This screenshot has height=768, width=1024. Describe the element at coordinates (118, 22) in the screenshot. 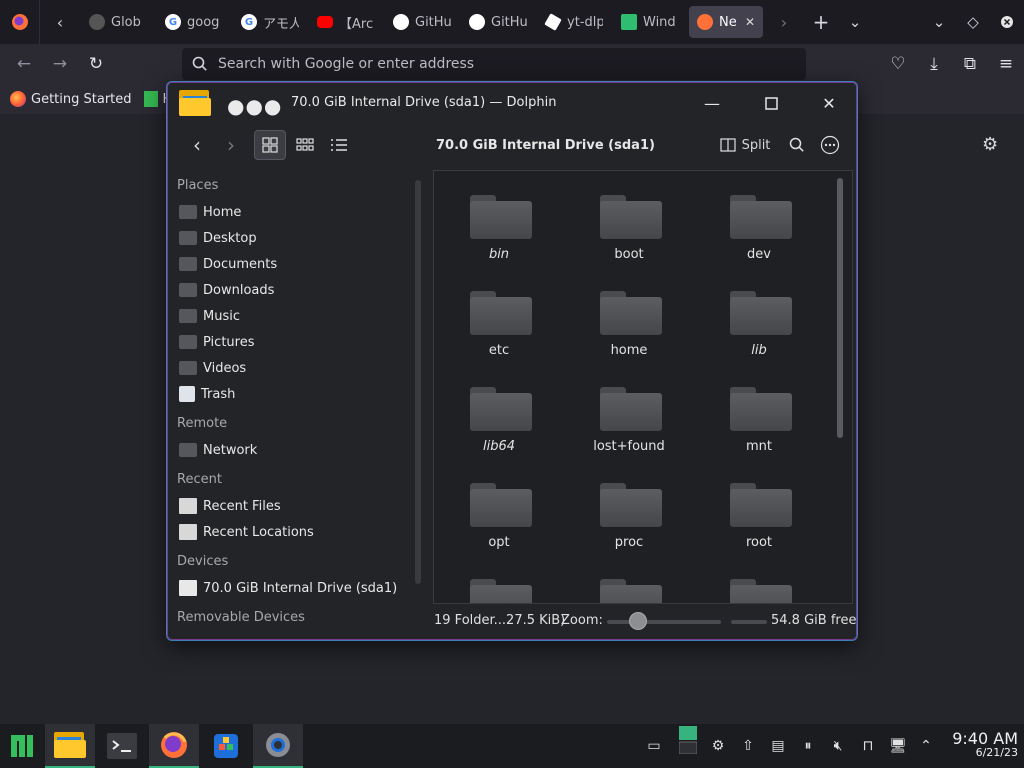

I see `browser-tab: Glob` at that location.